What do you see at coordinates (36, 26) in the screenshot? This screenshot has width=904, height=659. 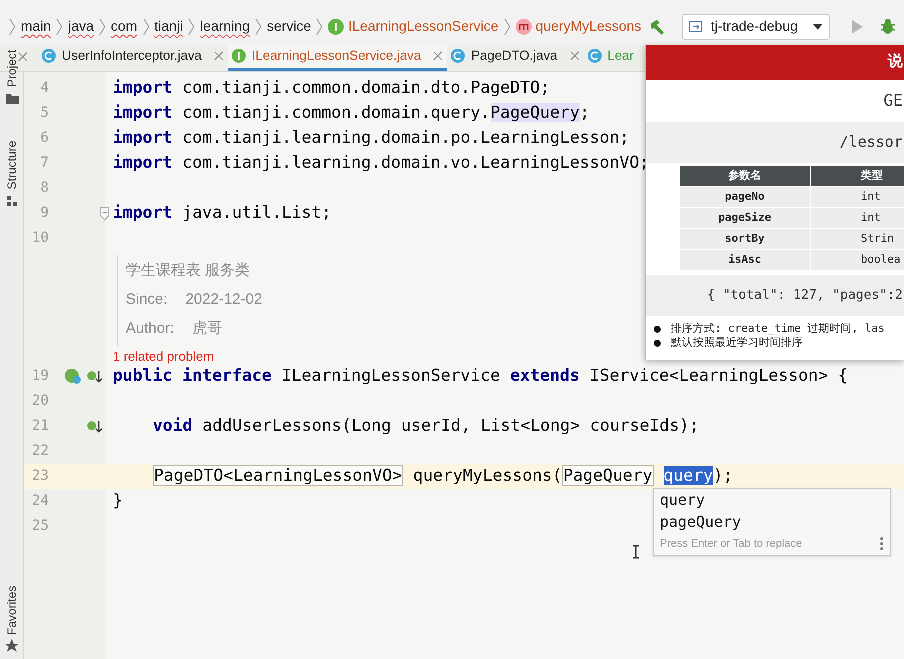 I see `breadcrumb-item: main` at bounding box center [36, 26].